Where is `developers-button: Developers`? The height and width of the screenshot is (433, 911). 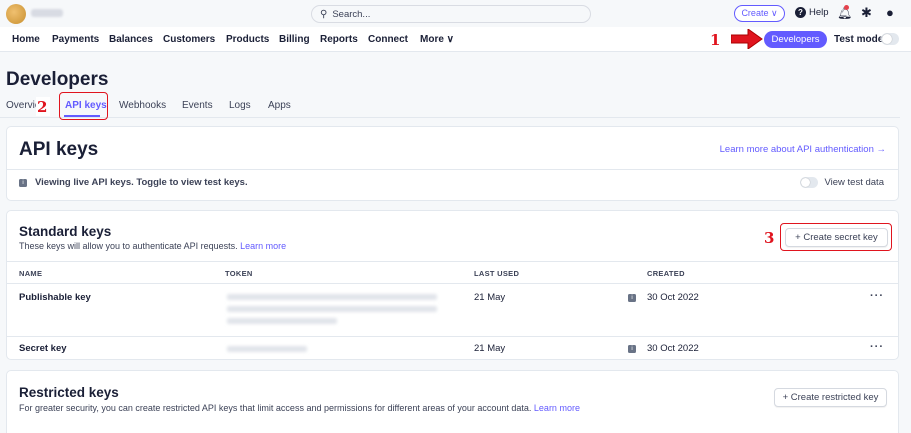
developers-button: Developers is located at coordinates (795, 39).